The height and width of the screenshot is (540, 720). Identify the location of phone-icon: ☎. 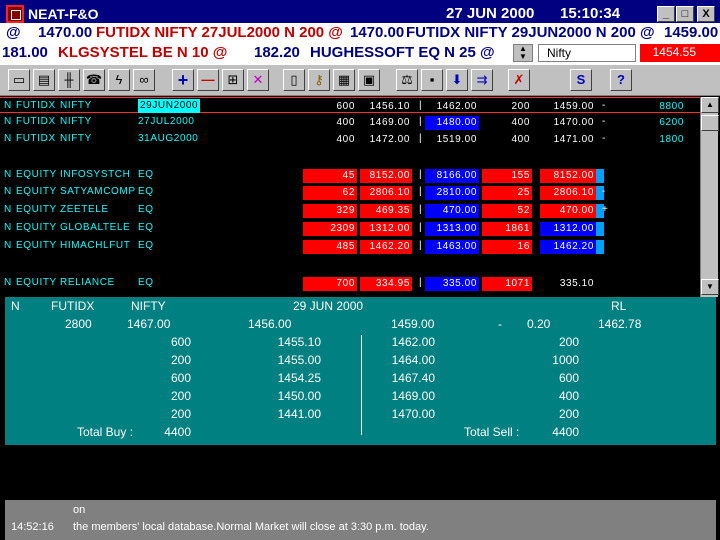
(94, 80).